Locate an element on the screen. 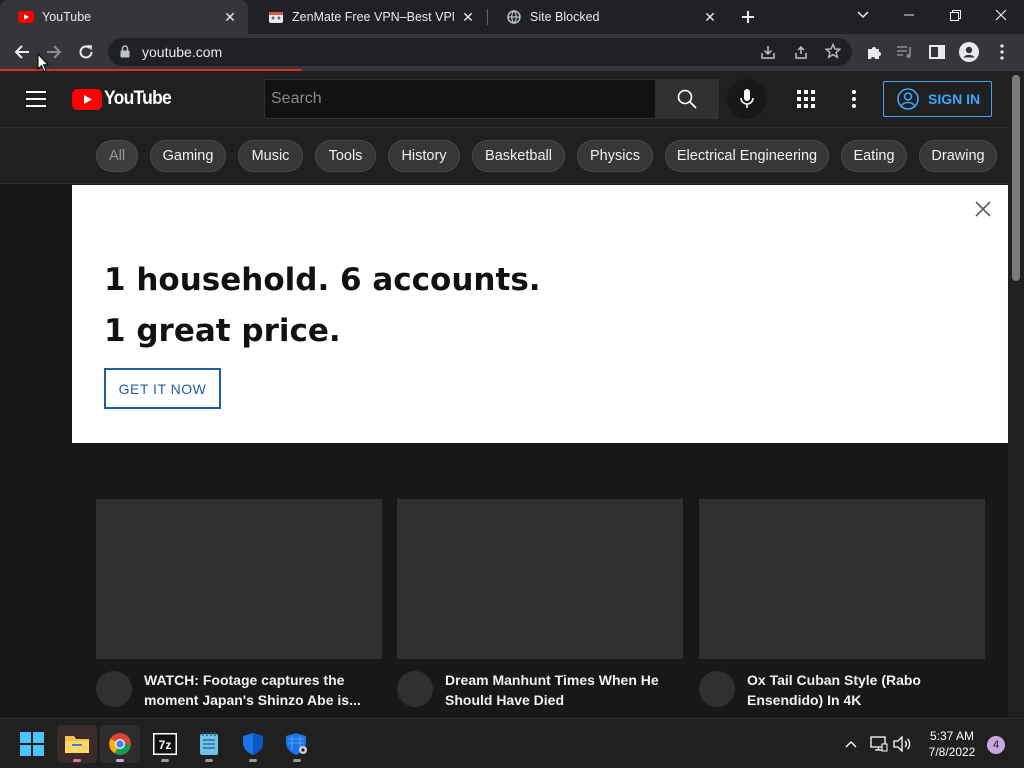 The height and width of the screenshot is (768, 1024). back-button is located at coordinates (22, 52).